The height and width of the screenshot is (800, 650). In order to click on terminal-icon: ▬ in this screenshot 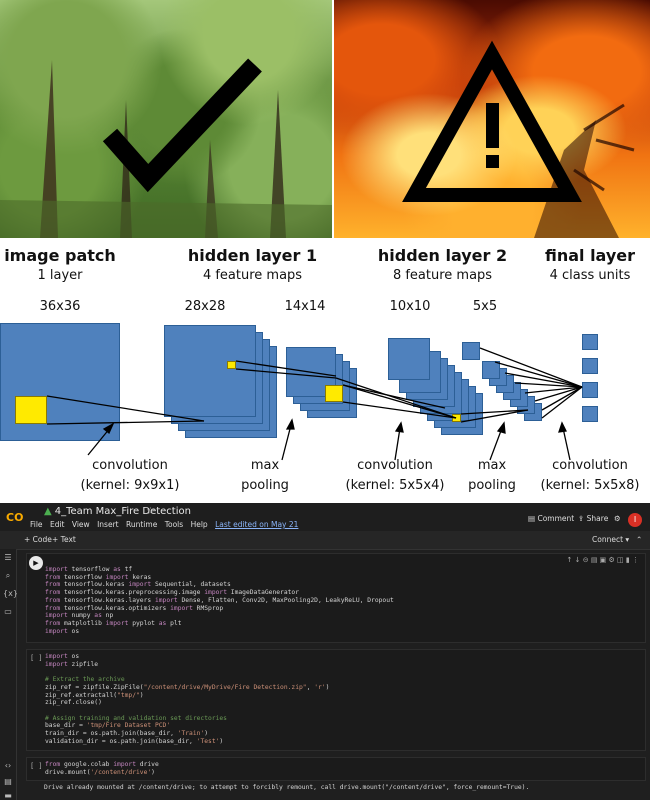, I will do `click(8, 795)`.